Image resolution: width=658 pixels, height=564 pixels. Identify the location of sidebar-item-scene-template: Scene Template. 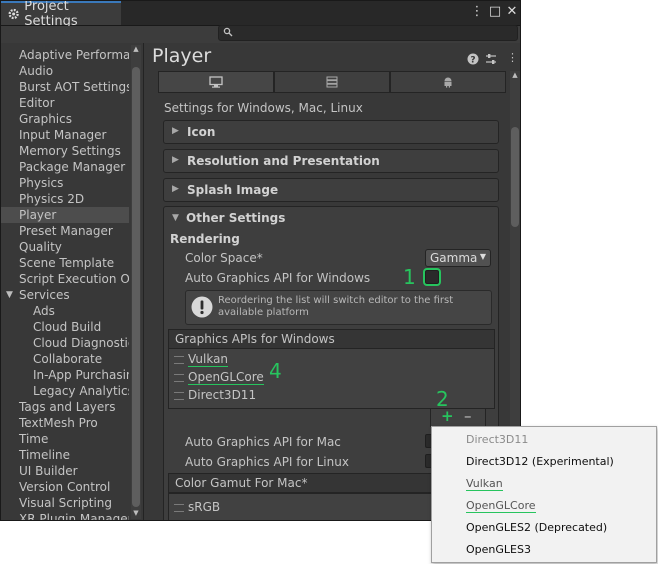
(65, 263).